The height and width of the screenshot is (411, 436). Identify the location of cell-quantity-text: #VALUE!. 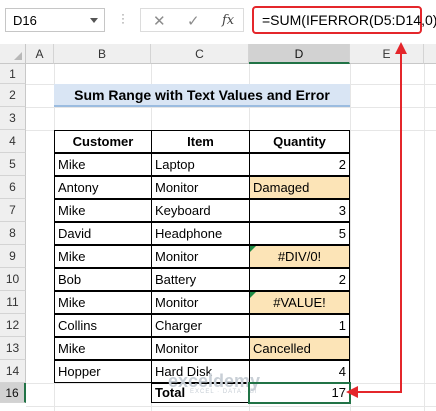
(299, 302).